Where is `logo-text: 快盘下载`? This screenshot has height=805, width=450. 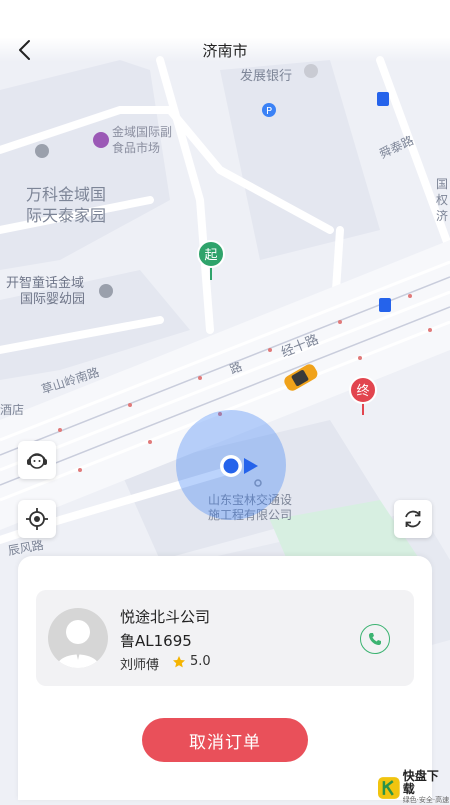
logo-text: 快盘下载 is located at coordinates (420, 782).